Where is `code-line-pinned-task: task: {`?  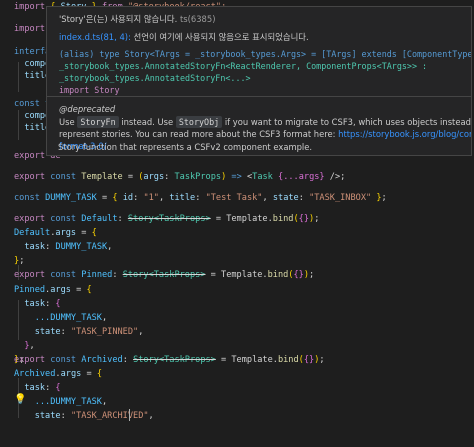
code-line-pinned-task: task: { is located at coordinates (42, 304).